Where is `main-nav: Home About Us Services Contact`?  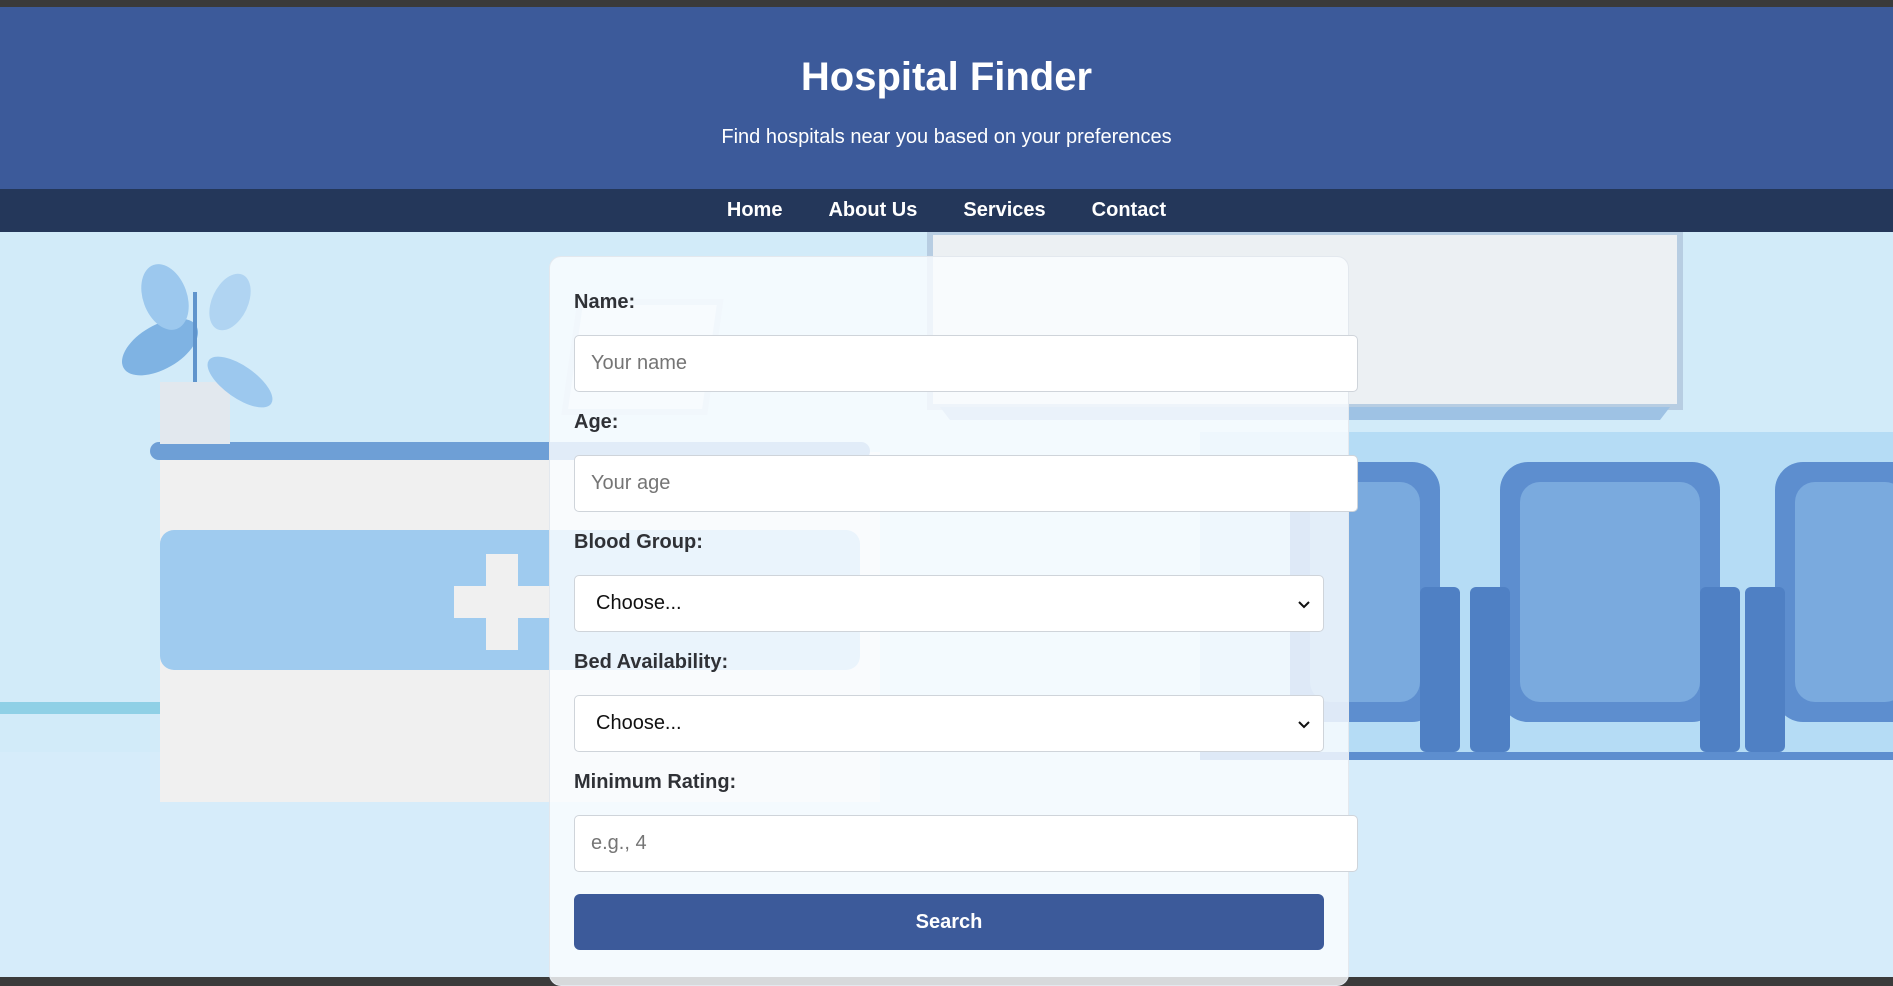
main-nav: Home About Us Services Contact is located at coordinates (946, 210).